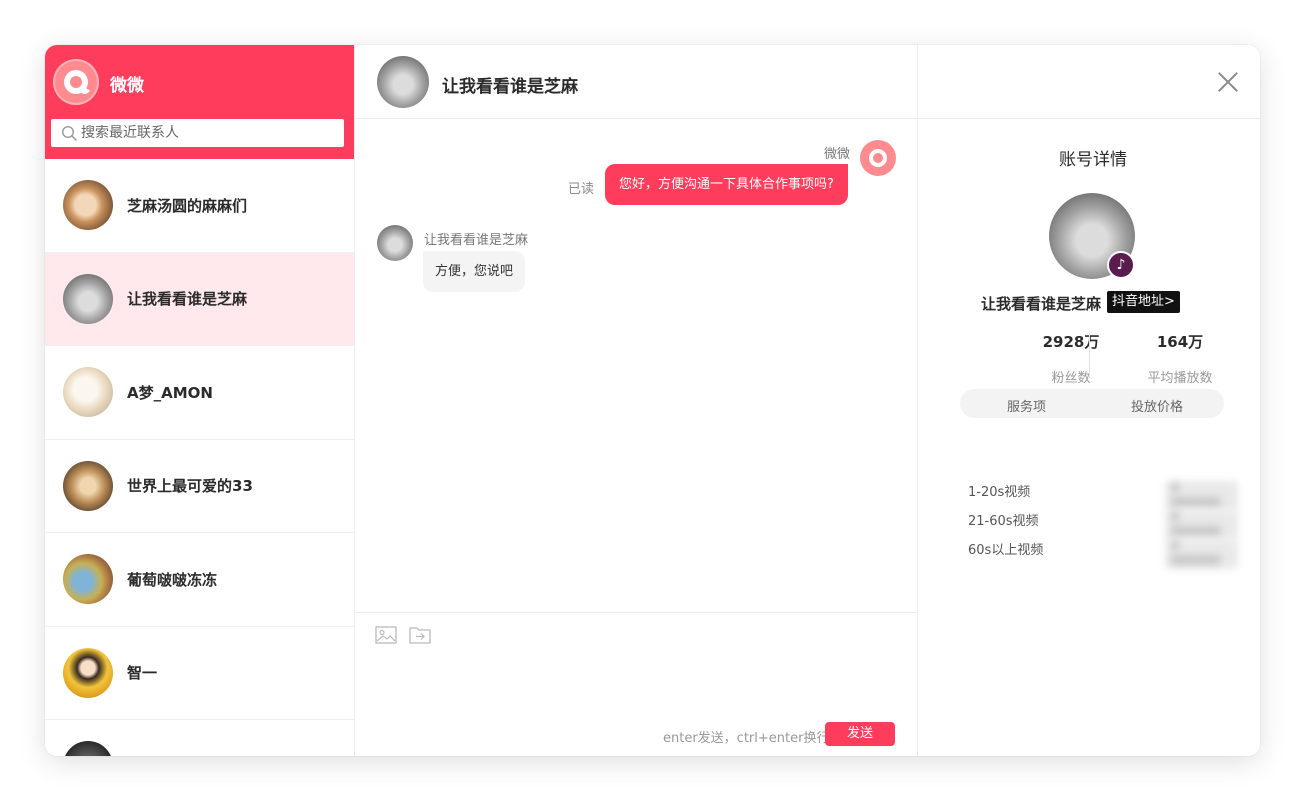 The width and height of the screenshot is (1305, 801). I want to click on service-name: 60s以上视频, so click(1006, 550).